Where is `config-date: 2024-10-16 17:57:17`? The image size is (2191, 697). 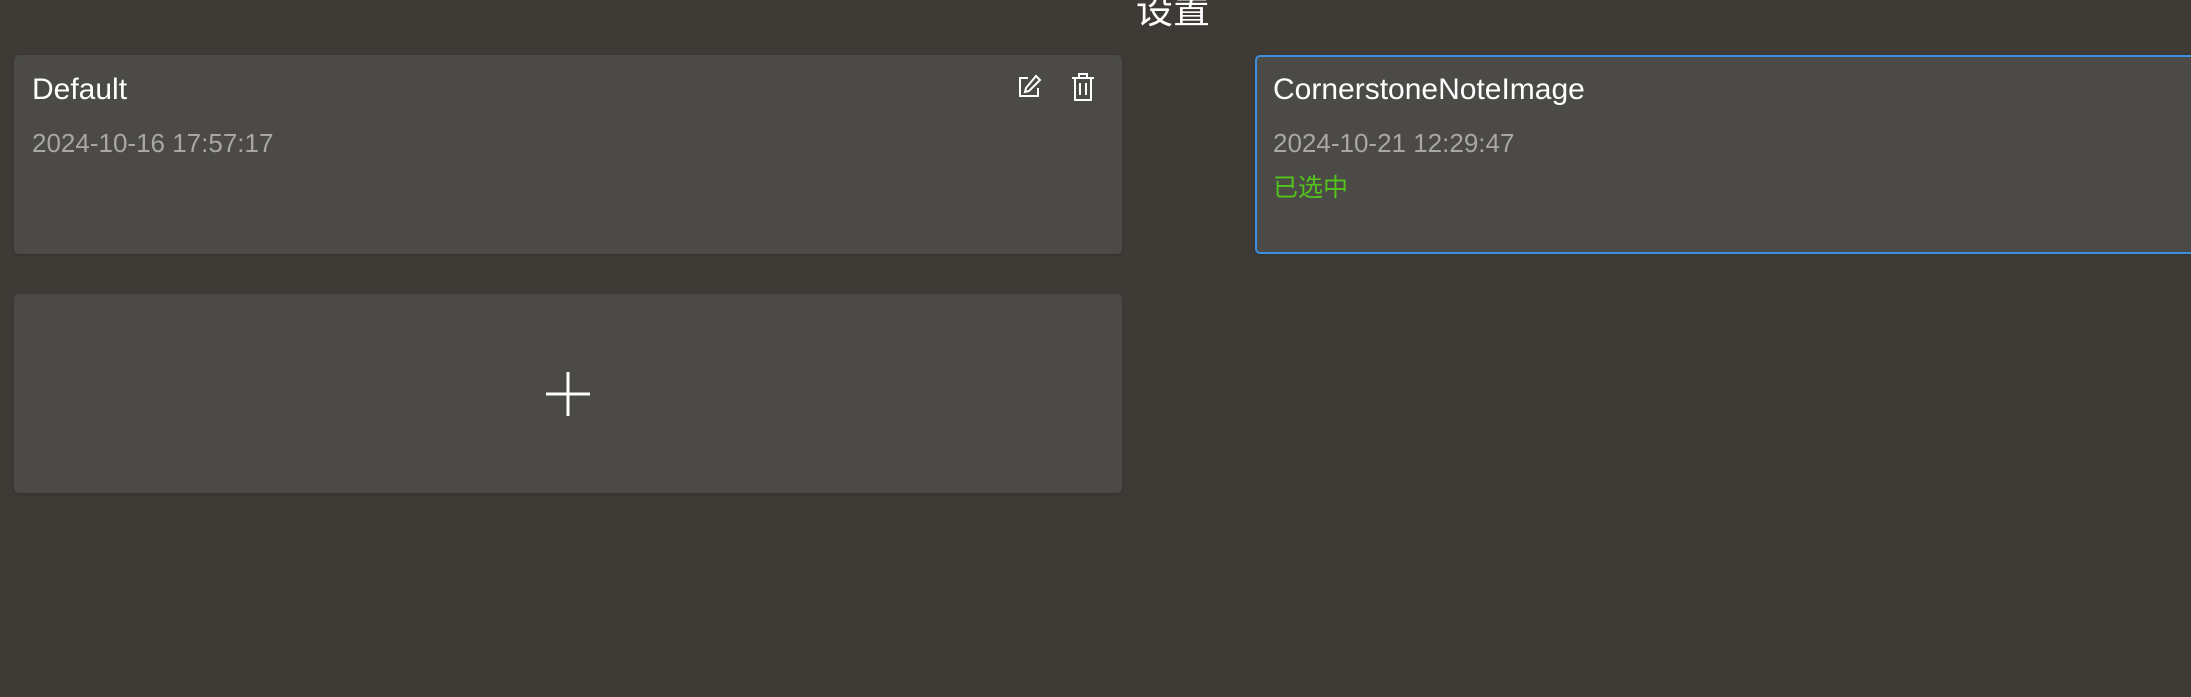
config-date: 2024-10-16 17:57:17 is located at coordinates (153, 143).